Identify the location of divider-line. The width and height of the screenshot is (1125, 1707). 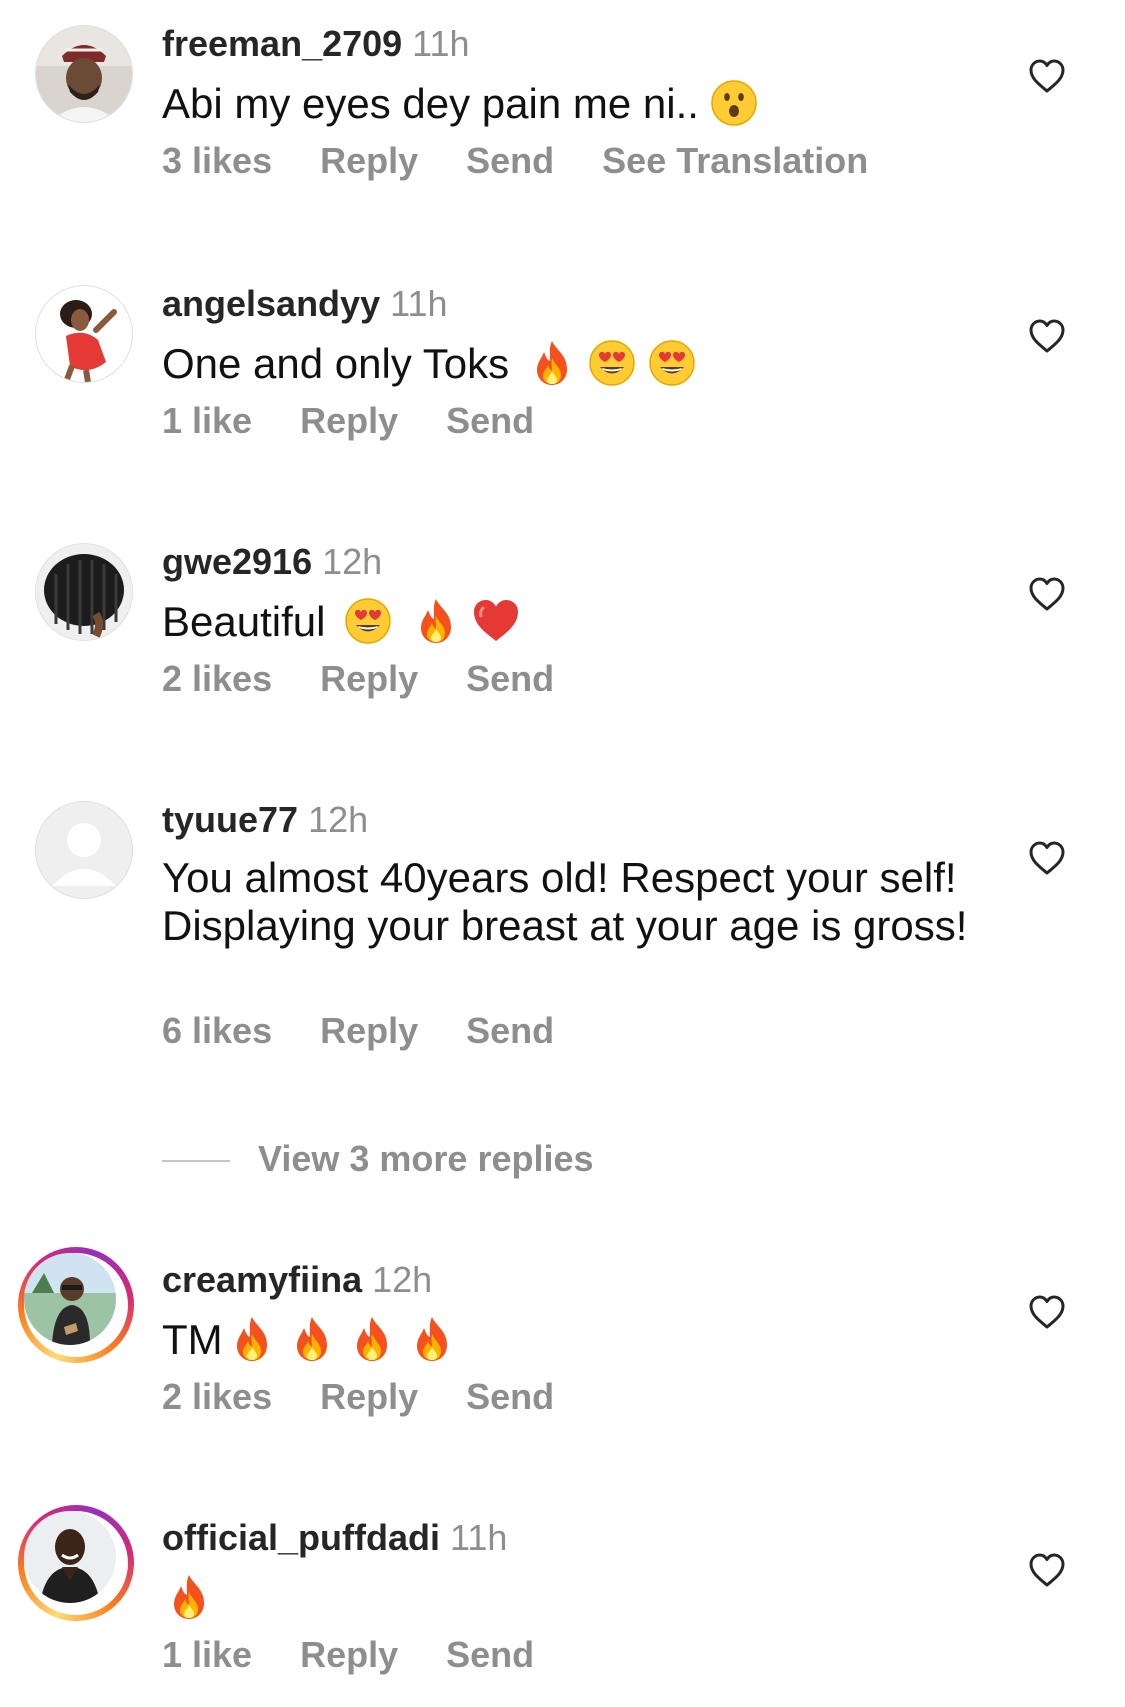
(196, 1161).